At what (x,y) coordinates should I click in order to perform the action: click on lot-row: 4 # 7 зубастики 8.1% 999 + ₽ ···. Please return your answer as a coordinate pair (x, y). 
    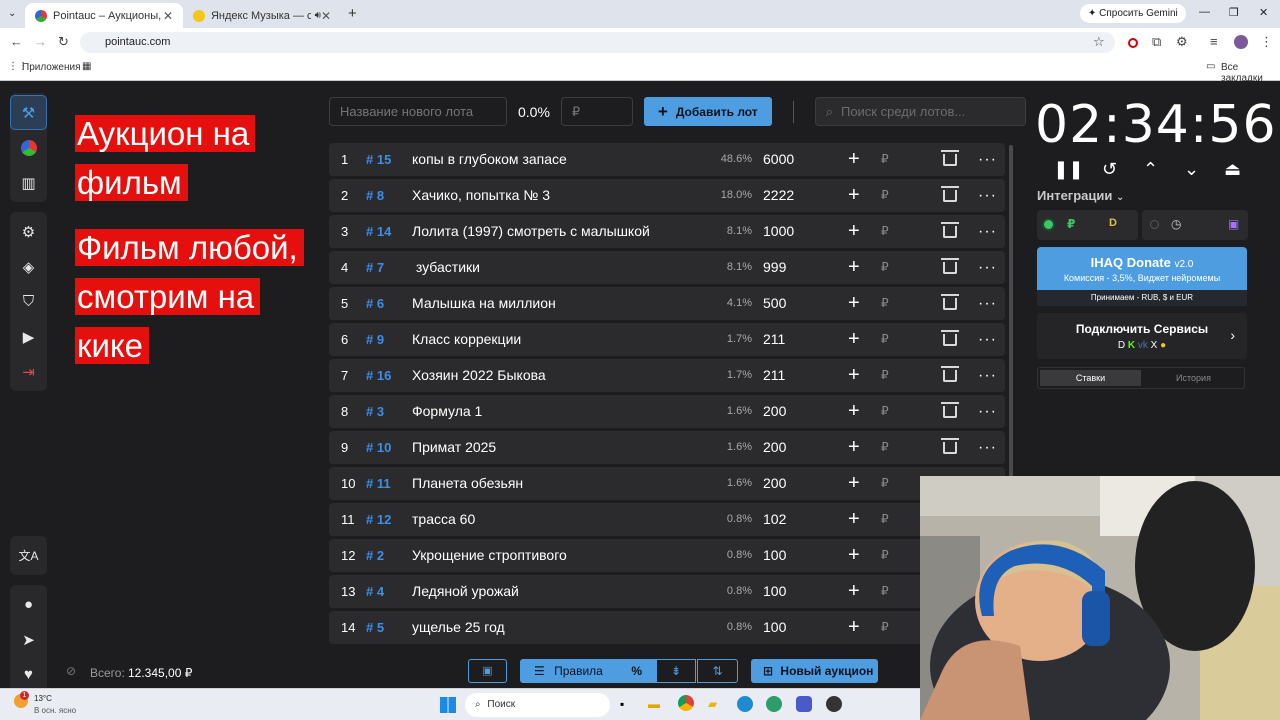
    Looking at the image, I should click on (667, 267).